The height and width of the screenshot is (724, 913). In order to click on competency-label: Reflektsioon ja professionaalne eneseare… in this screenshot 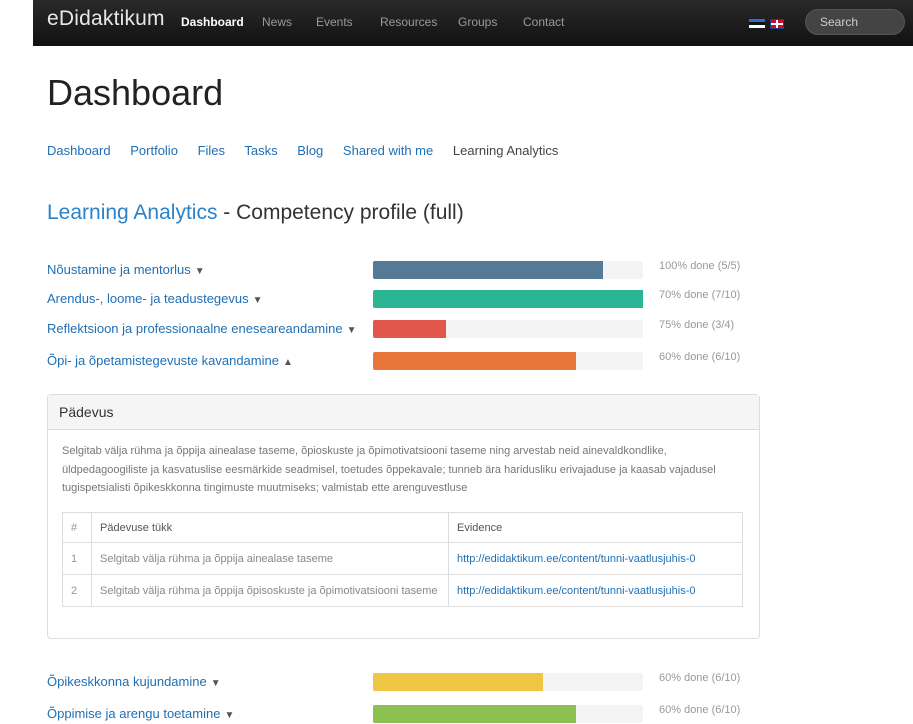, I will do `click(195, 328)`.